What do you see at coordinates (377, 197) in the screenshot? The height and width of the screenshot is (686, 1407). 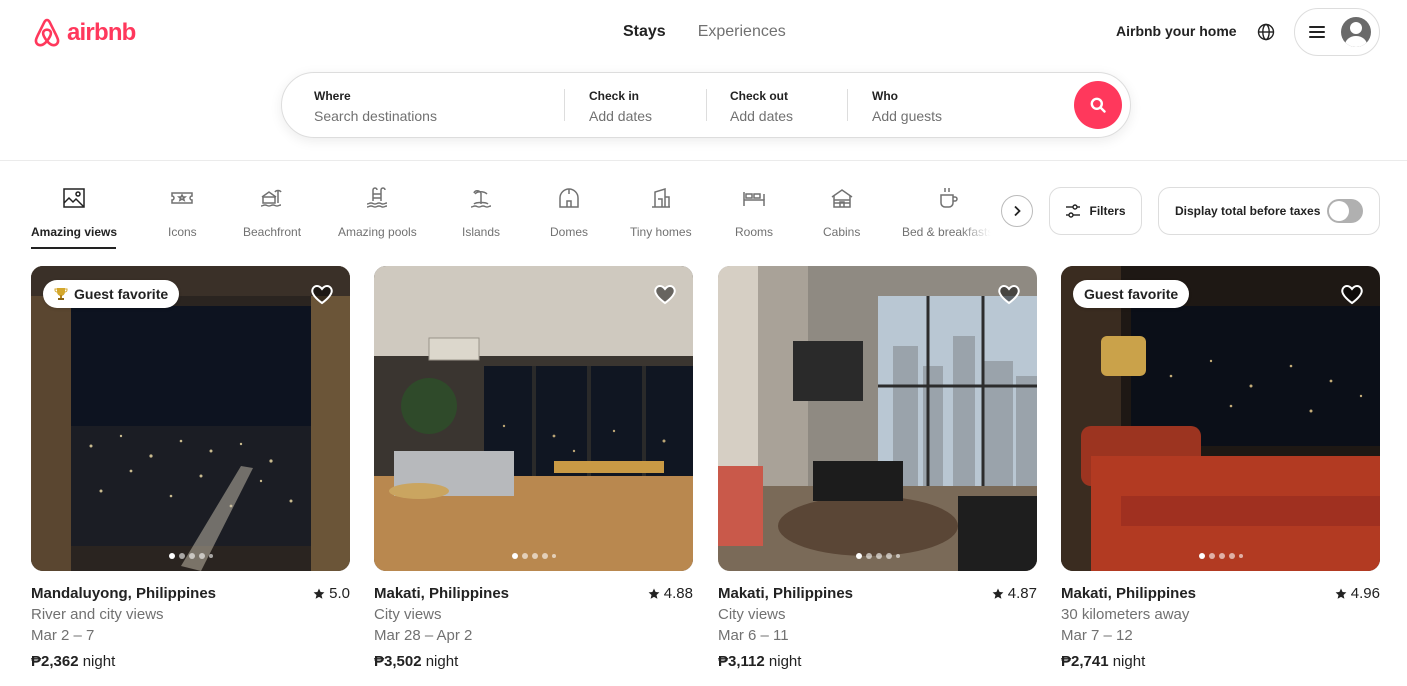 I see `pool-icon` at bounding box center [377, 197].